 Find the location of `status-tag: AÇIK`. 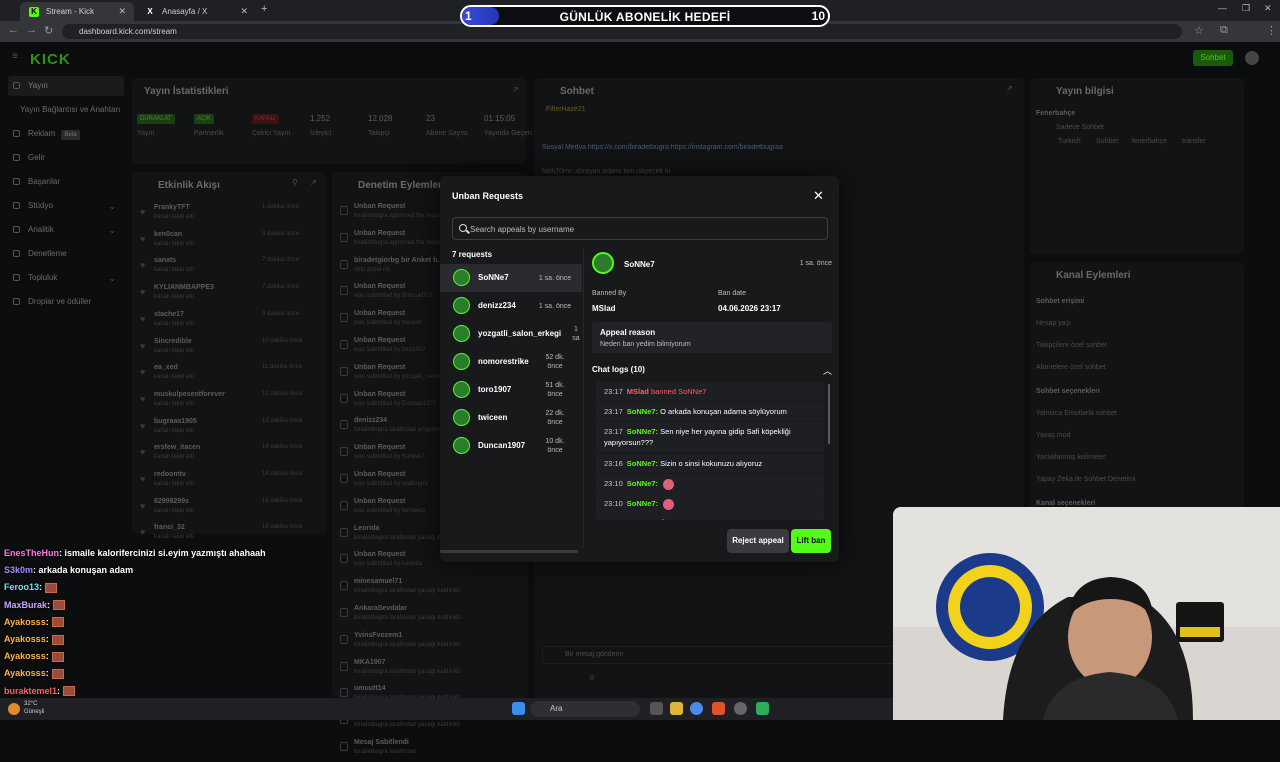

status-tag: AÇIK is located at coordinates (204, 119).